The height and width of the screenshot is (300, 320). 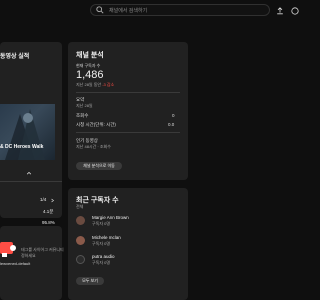 I want to click on watch-label: 시청 시간(단위: 시간), so click(x=96, y=124).